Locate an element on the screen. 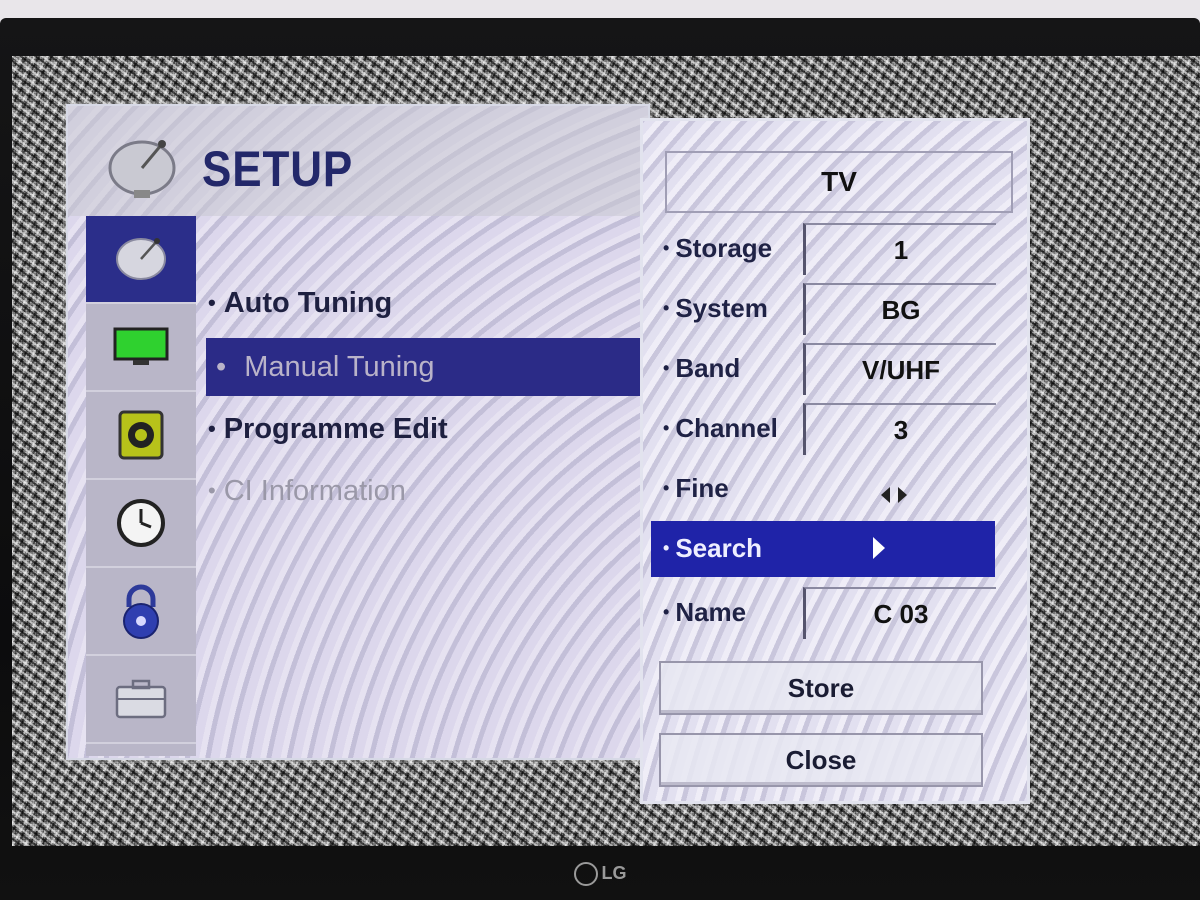 Image resolution: width=1200 pixels, height=900 pixels. close-button: Close is located at coordinates (821, 760).